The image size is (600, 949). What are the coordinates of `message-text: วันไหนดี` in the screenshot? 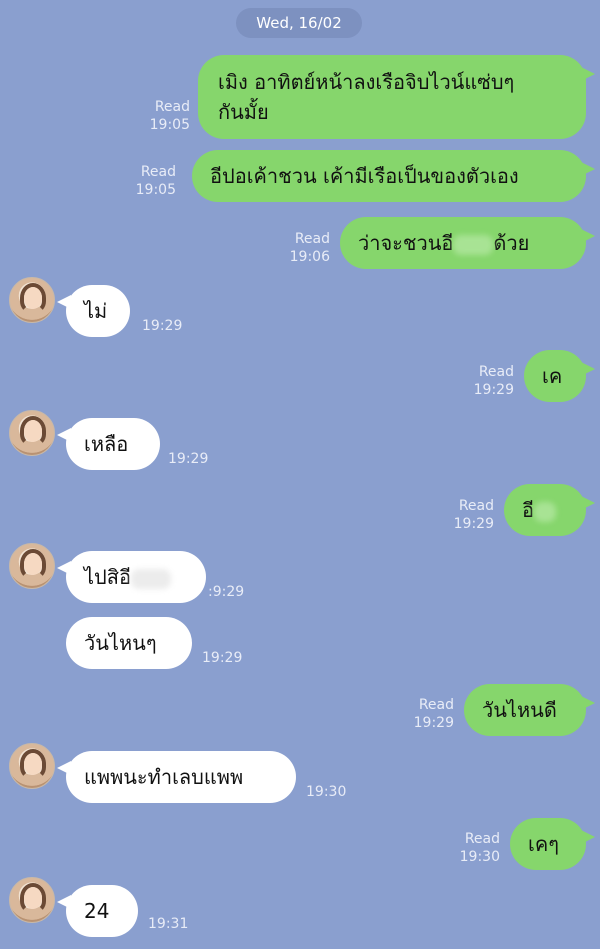 It's located at (519, 710).